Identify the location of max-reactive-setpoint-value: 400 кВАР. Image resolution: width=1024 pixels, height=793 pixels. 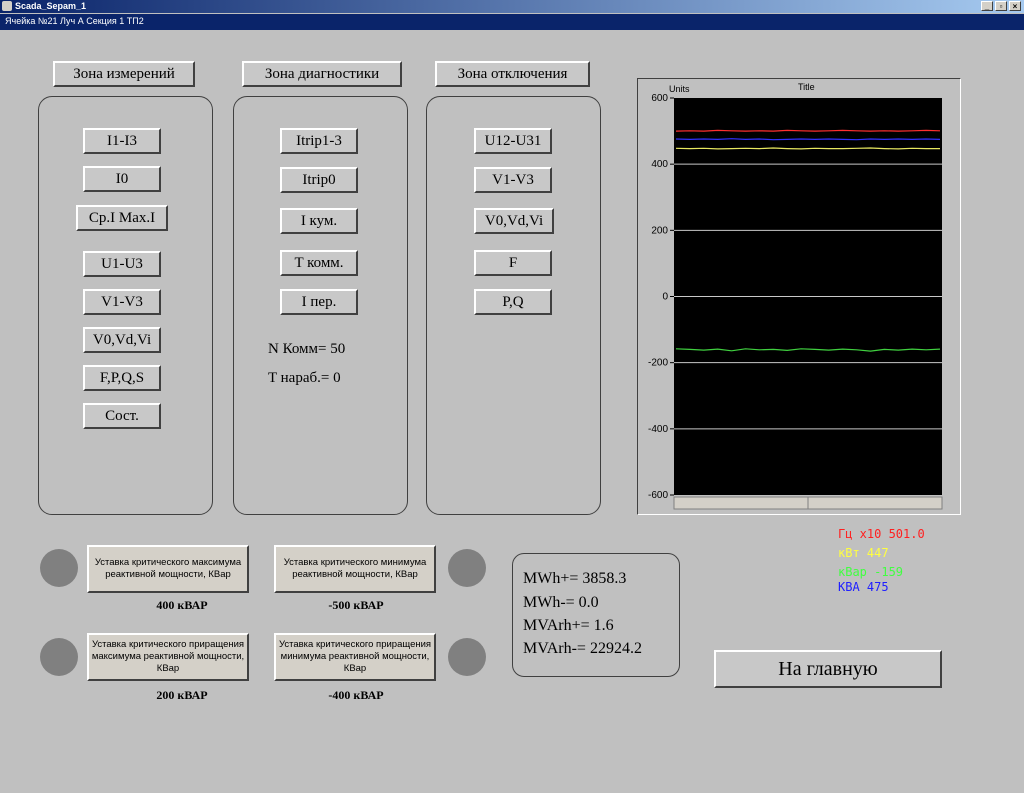
(182, 605).